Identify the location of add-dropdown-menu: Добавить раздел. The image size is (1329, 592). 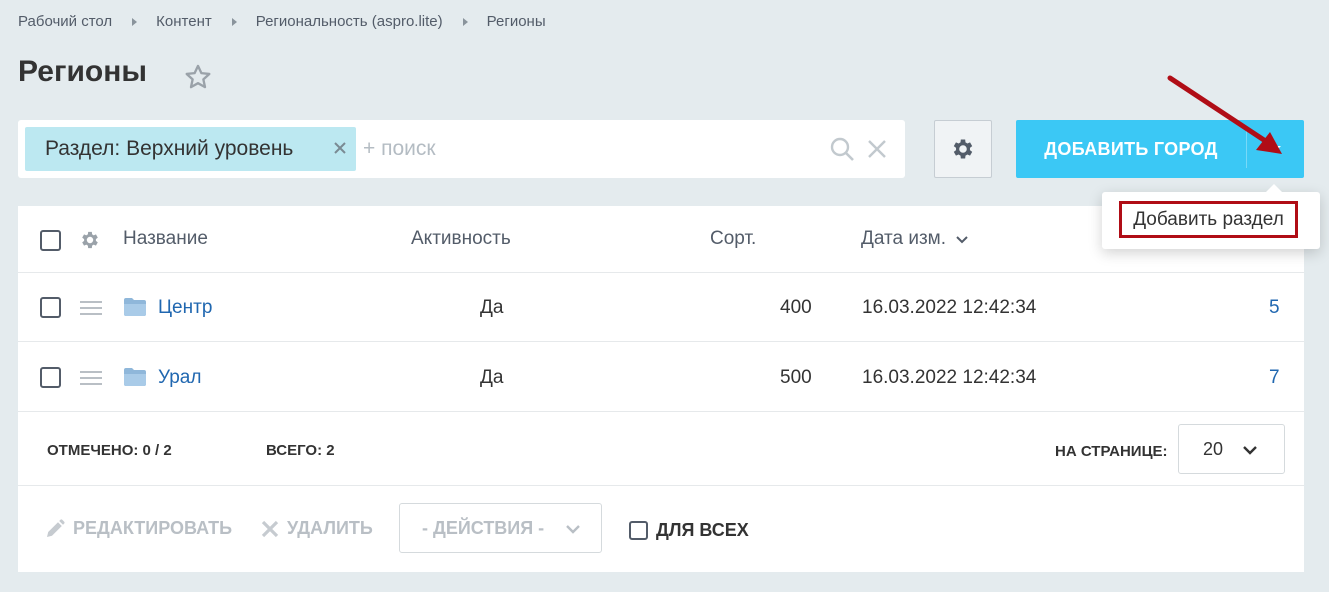
(1211, 216).